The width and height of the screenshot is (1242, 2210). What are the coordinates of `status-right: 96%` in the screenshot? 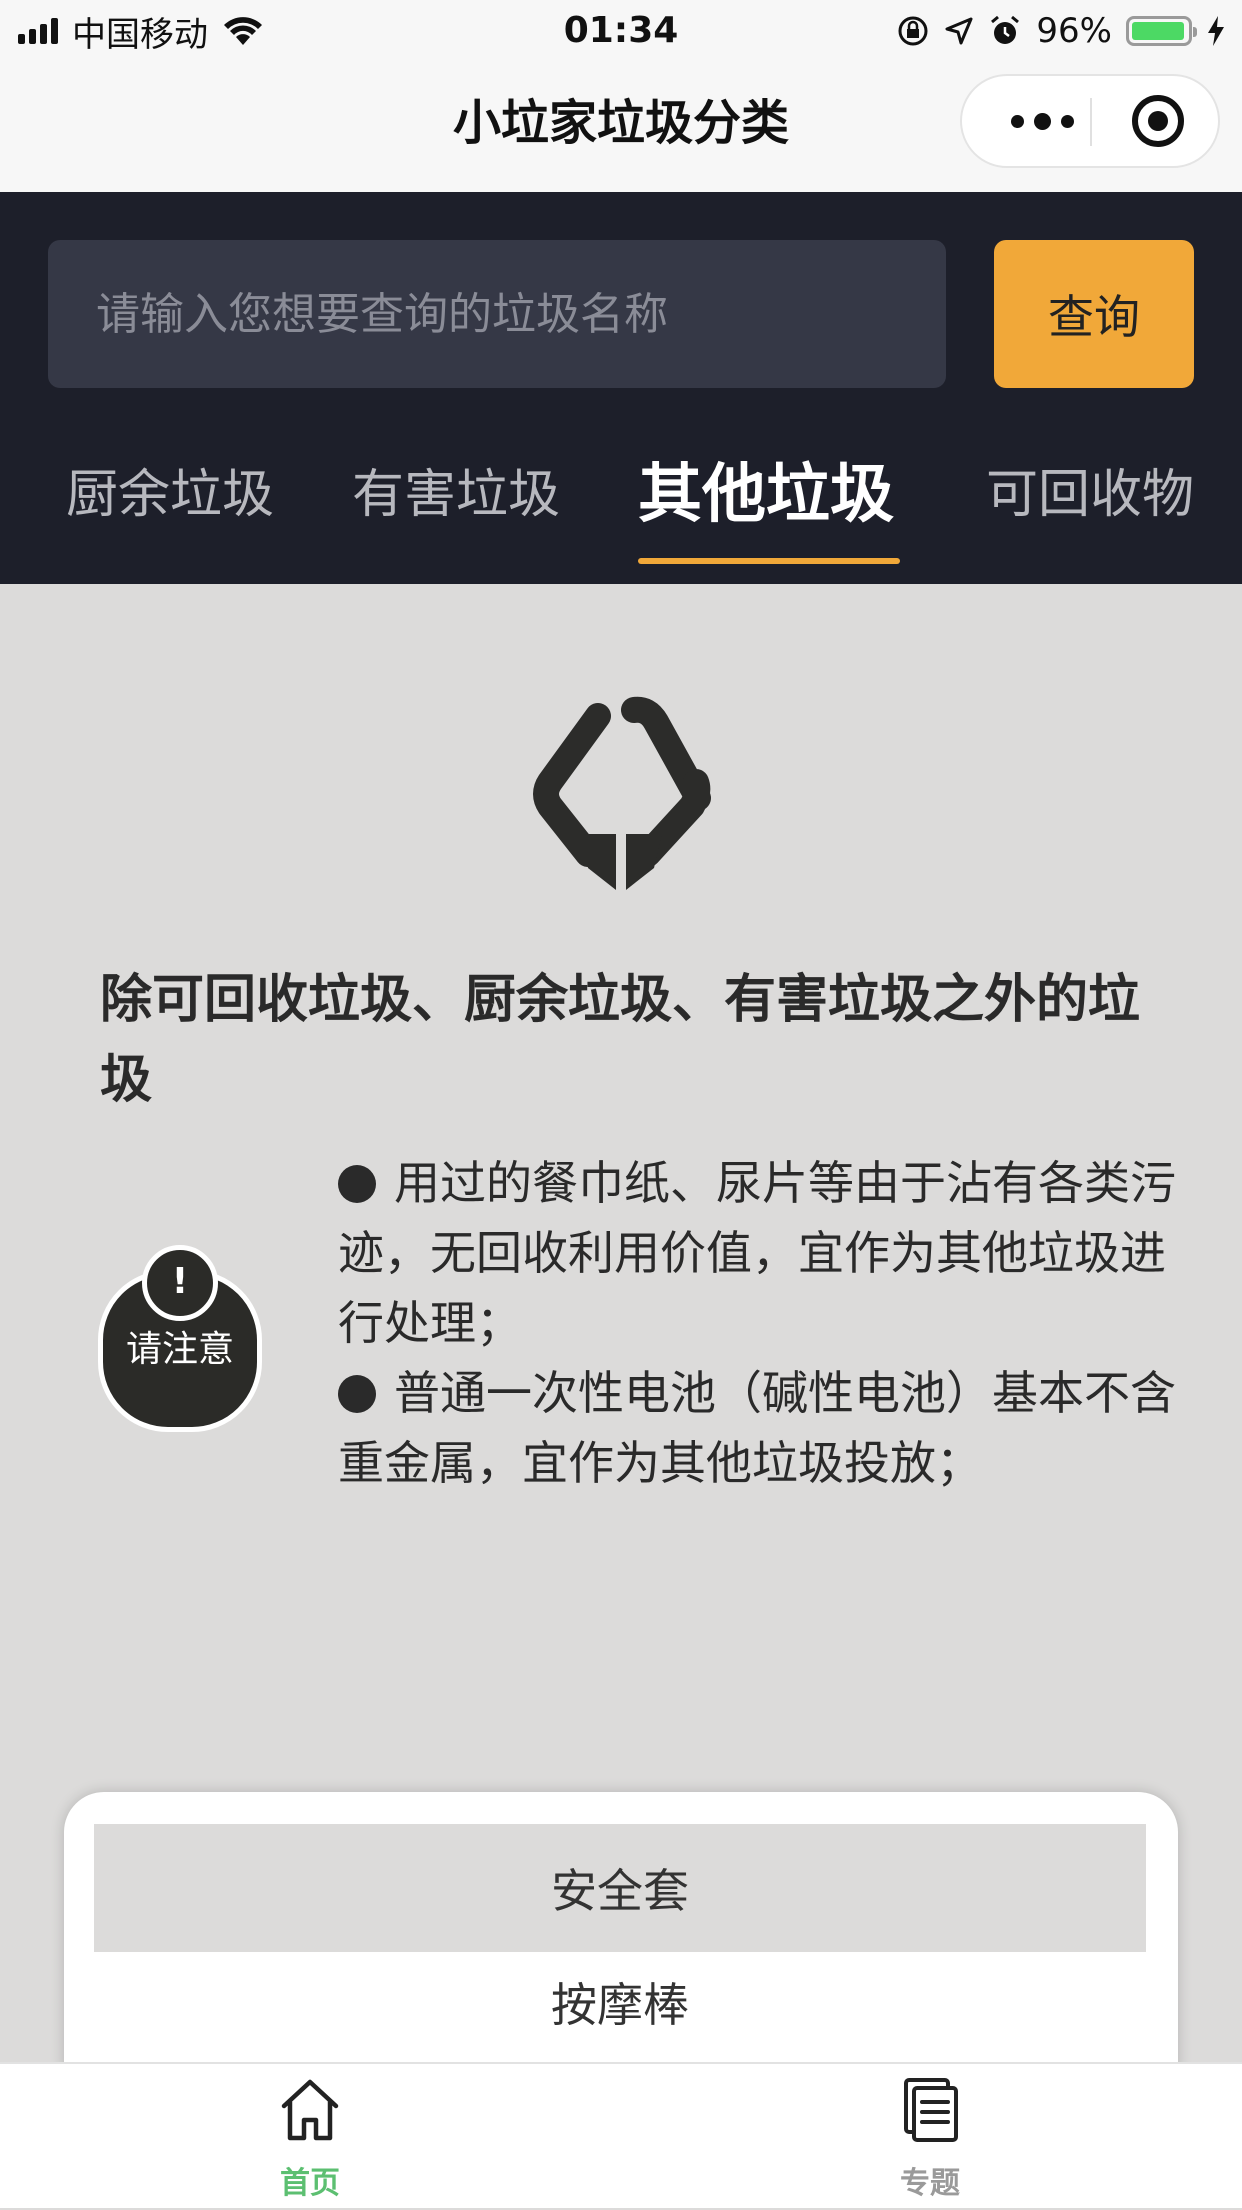 It's located at (1061, 31).